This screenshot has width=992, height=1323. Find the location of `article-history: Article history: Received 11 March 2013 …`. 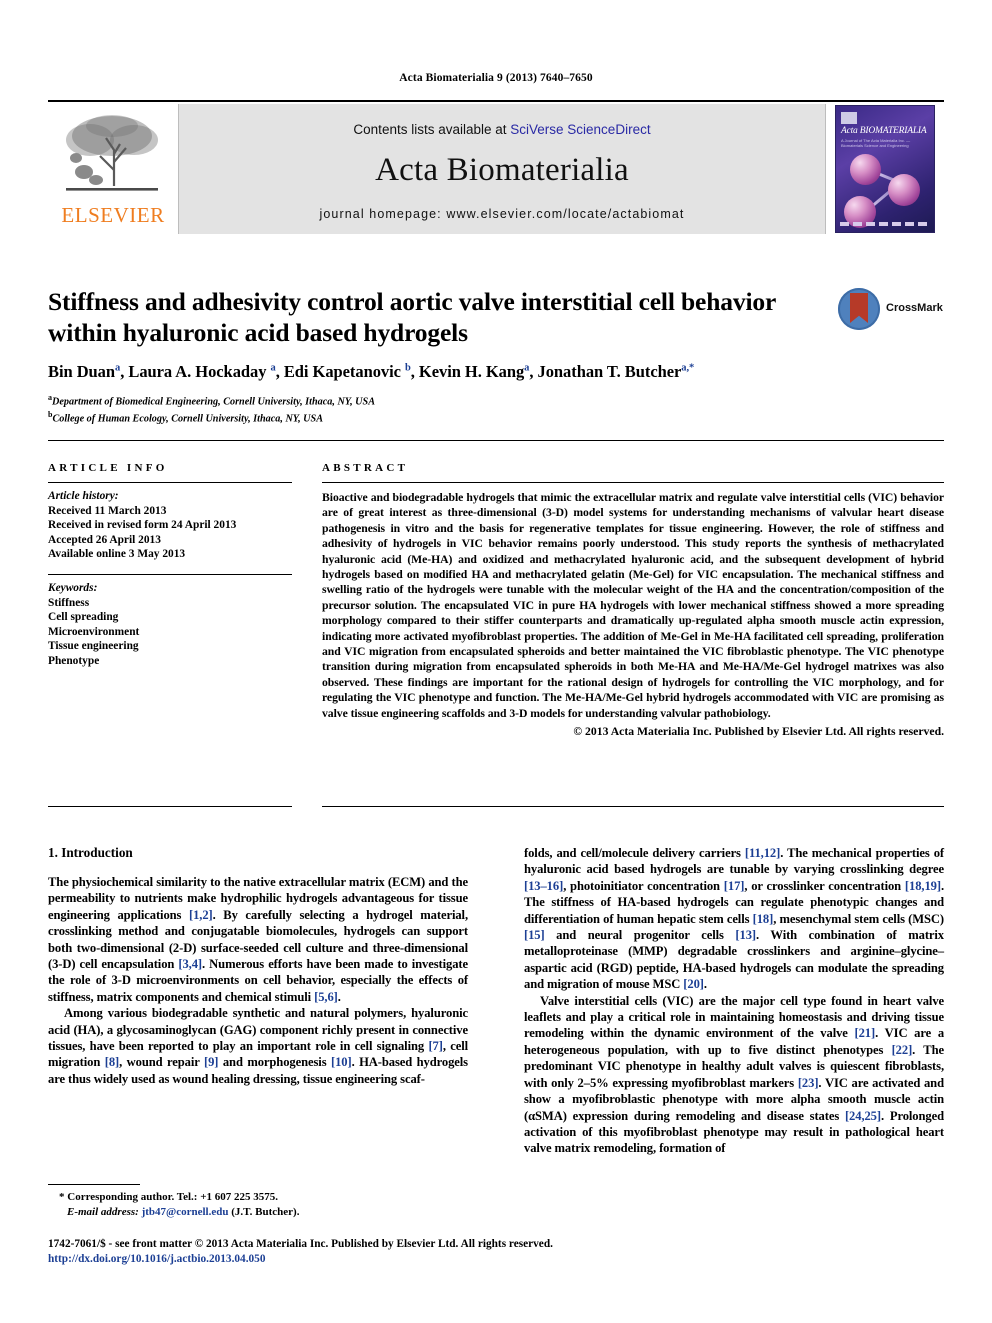

article-history: Article history: Received 11 March 2013 … is located at coordinates (170, 525).